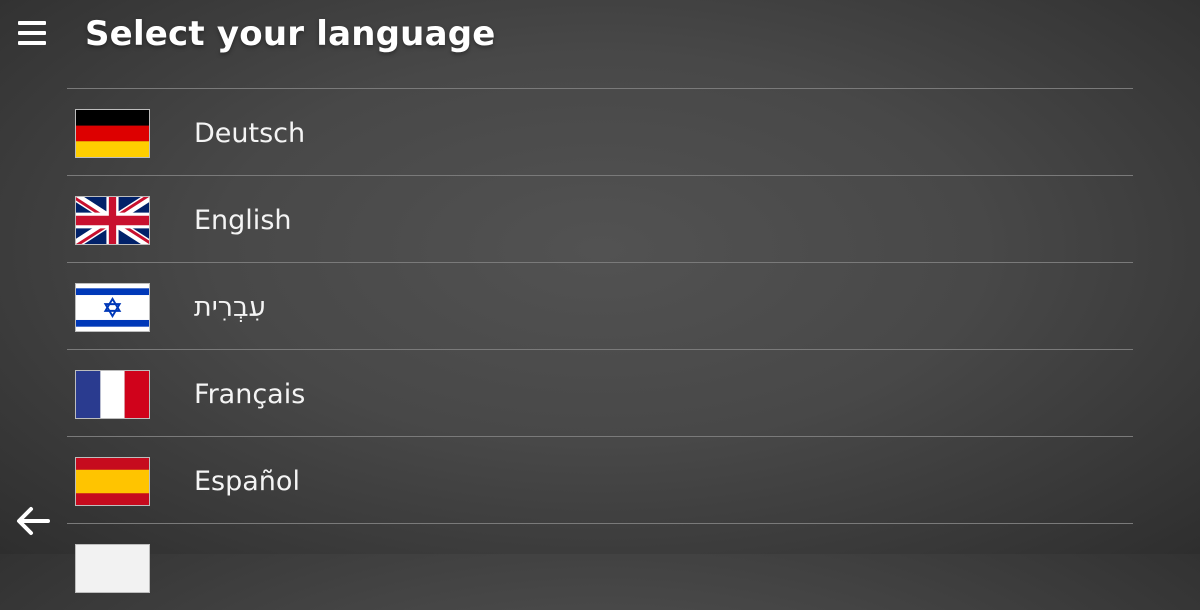 This screenshot has width=1200, height=610. I want to click on language-label: עִבְרִית, so click(230, 307).